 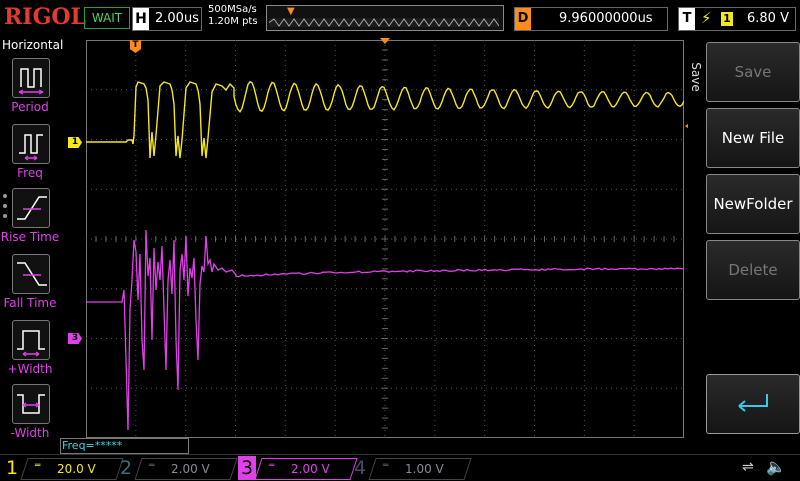 I want to click on horizontal-scale-value: 2.00us, so click(x=177, y=19).